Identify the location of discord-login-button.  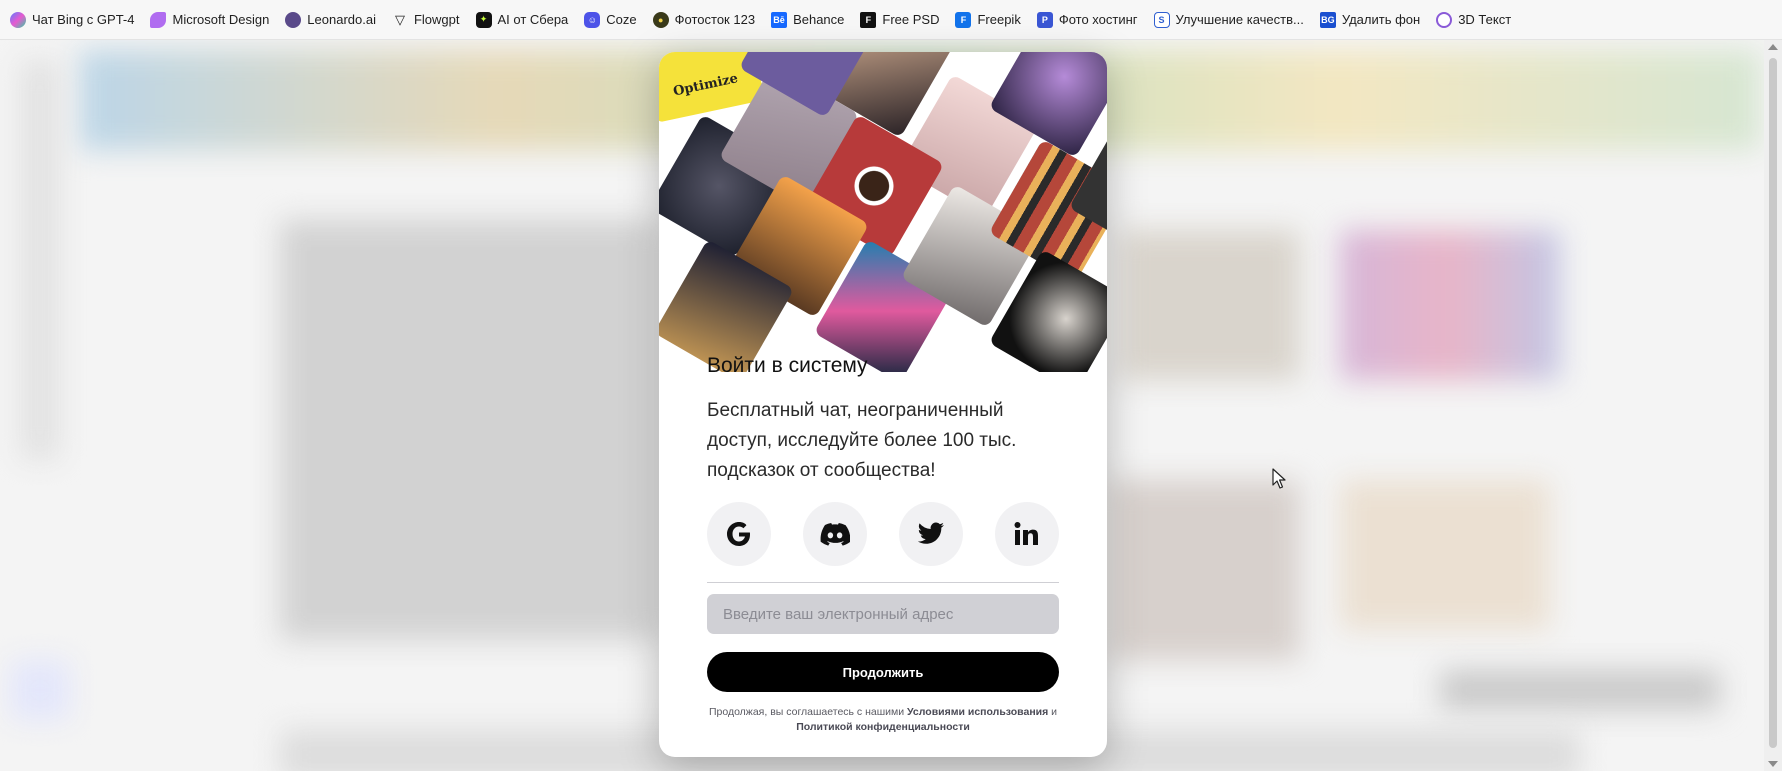
(835, 534).